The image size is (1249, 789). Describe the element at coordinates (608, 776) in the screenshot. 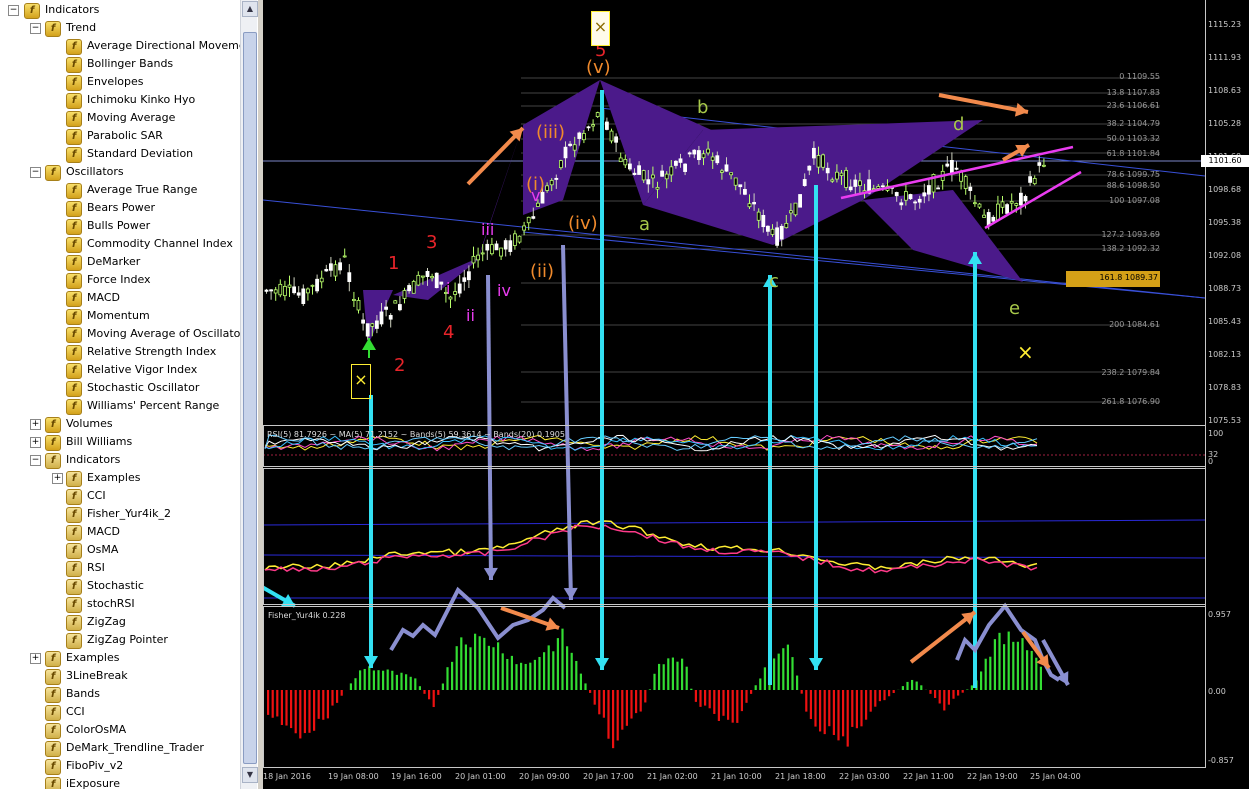

I see `time-tick-label: 20 Jan 17:00` at that location.